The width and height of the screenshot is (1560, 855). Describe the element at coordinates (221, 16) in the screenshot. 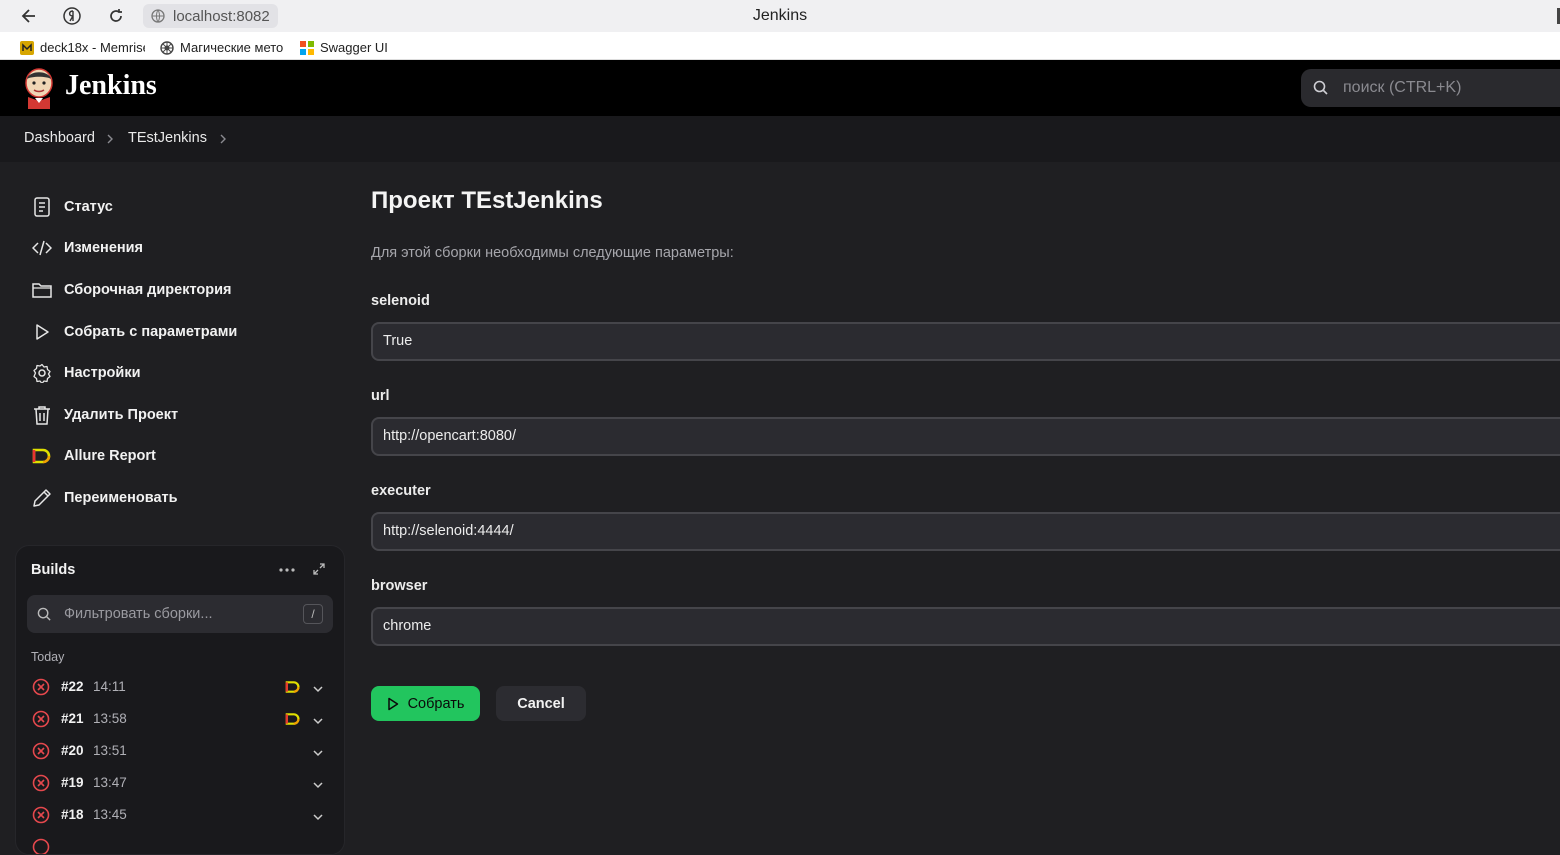

I see `url-text: localhost:8082` at that location.